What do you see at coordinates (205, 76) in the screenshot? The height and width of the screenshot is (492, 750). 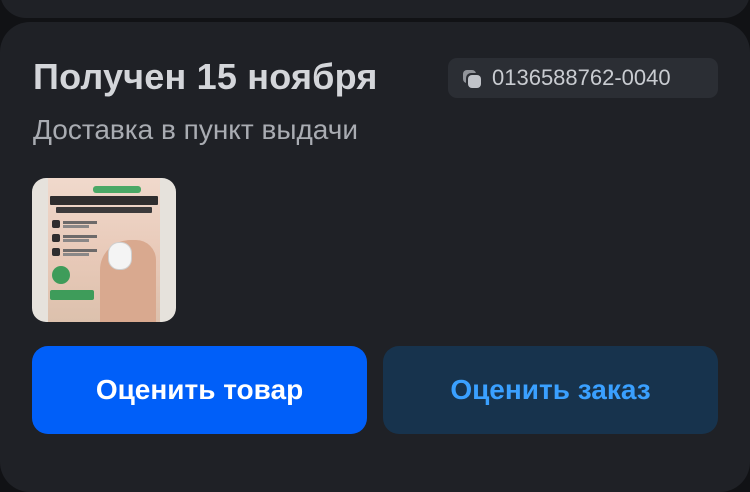 I see `order-status-title: Получен 15 ноября` at bounding box center [205, 76].